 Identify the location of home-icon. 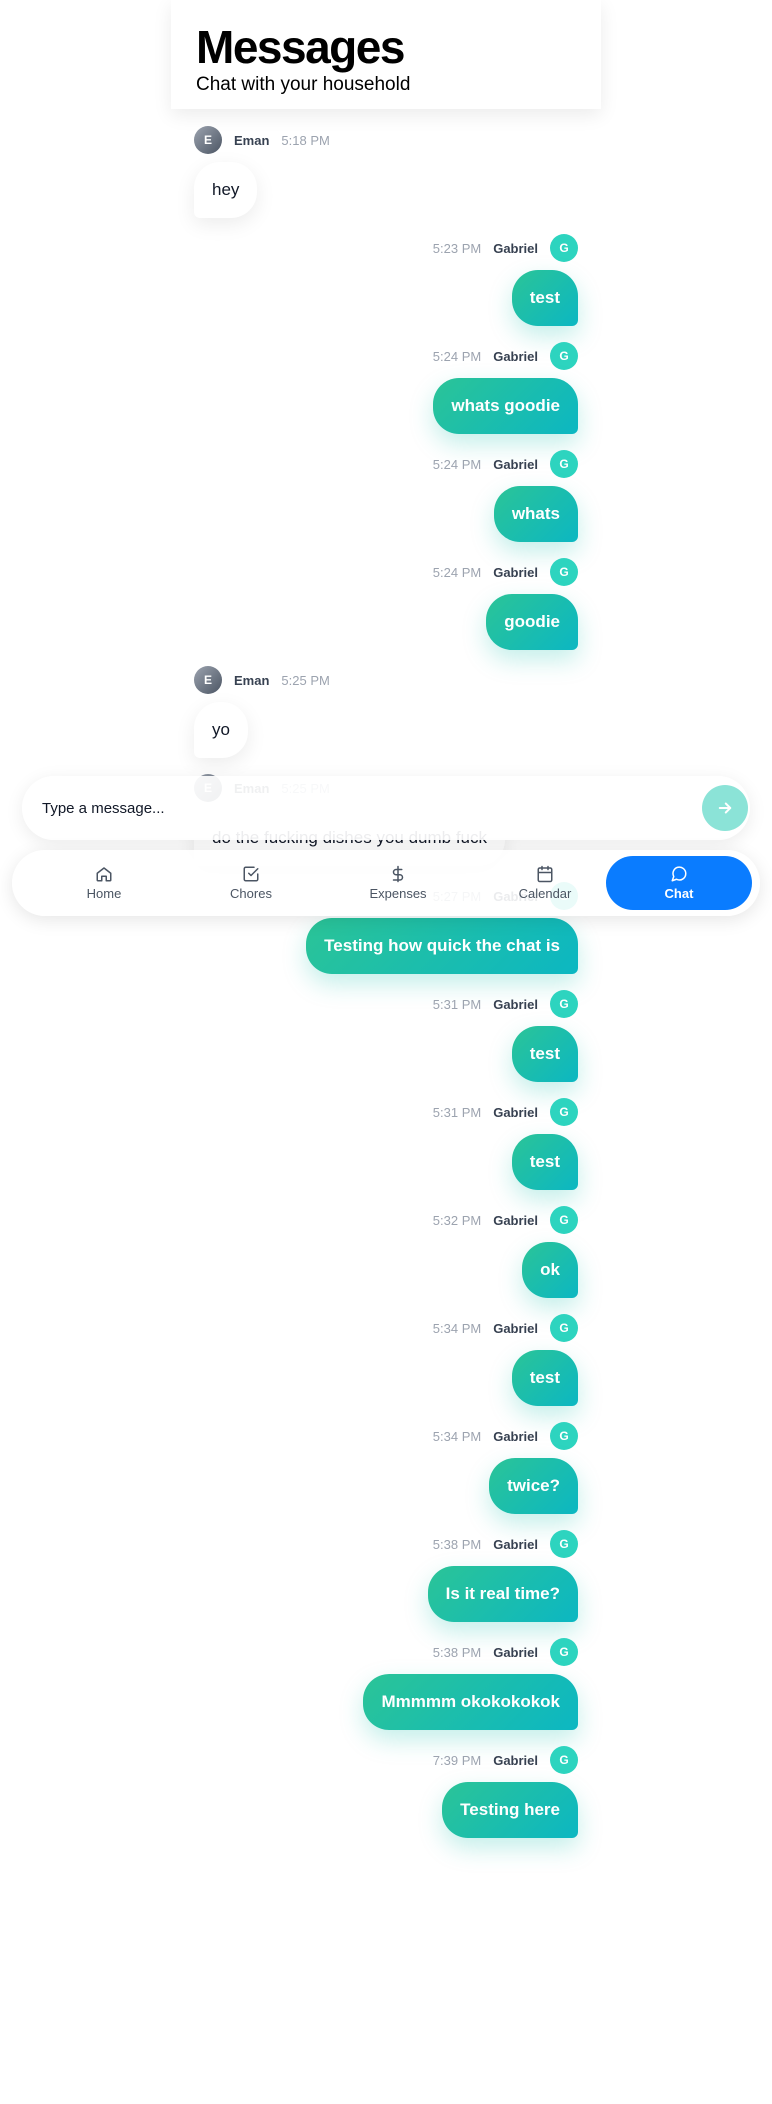
(104, 874).